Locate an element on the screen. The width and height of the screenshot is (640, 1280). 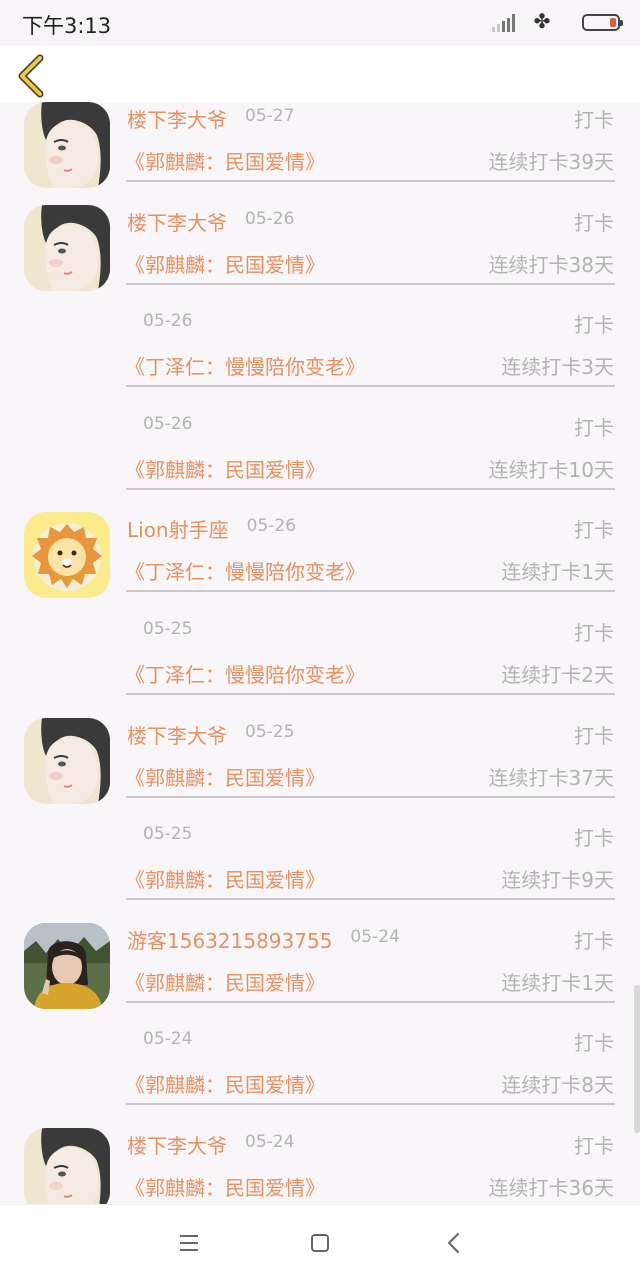
checkin-item: 楼下李大爷 05-26 打卡《郭麒麟：民国爱情》 连续打卡38天 is located at coordinates (320, 234).